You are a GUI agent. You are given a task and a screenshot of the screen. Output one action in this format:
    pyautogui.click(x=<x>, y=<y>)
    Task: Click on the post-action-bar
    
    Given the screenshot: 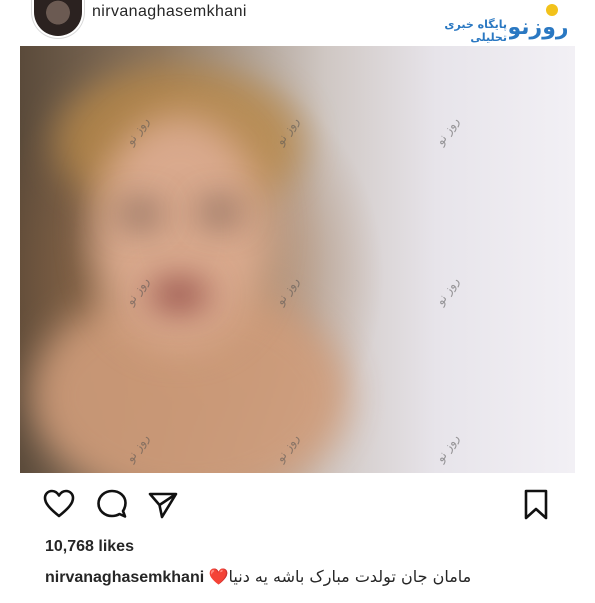 What is the action you would take?
    pyautogui.click(x=297, y=504)
    